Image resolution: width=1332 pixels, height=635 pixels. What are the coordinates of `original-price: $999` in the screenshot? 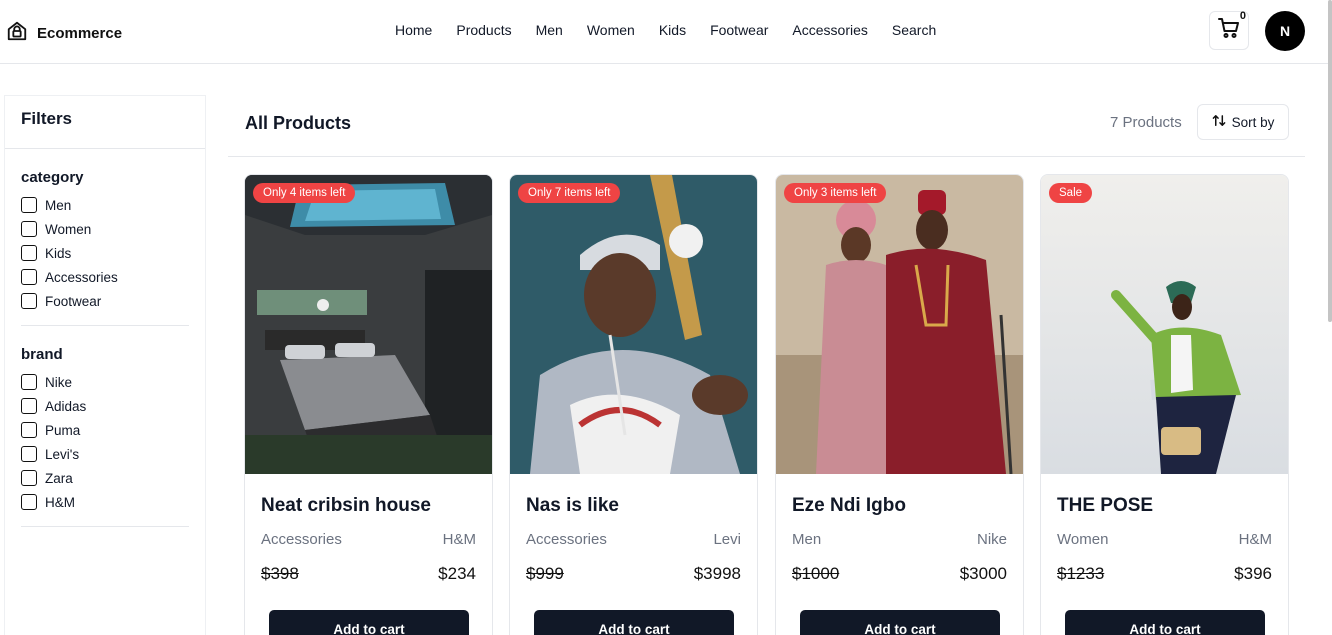 It's located at (545, 573).